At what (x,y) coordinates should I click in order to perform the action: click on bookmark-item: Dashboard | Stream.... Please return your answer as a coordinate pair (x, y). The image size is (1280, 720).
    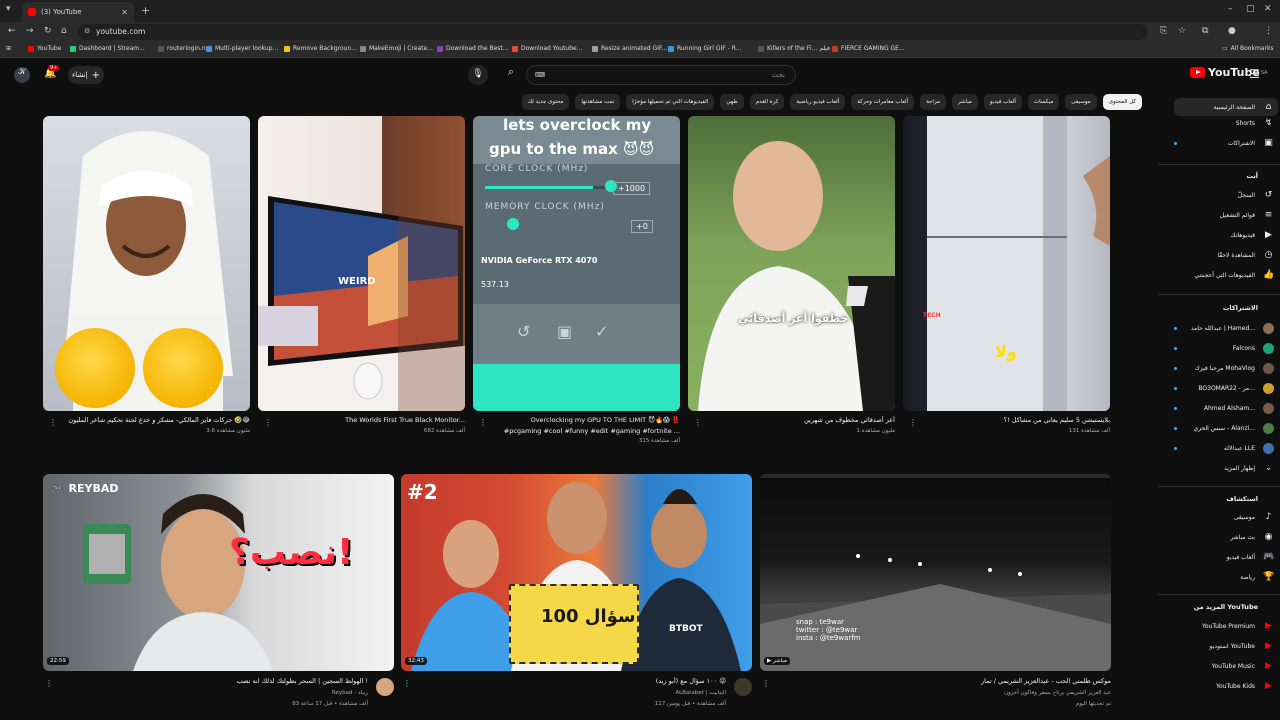
    Looking at the image, I should click on (107, 48).